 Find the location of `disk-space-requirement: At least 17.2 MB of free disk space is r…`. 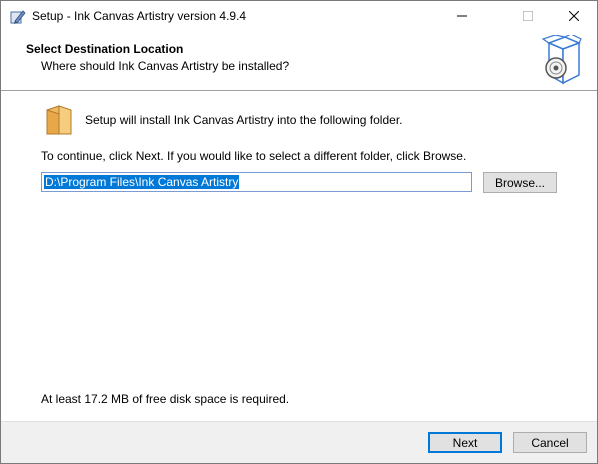

disk-space-requirement: At least 17.2 MB of free disk space is r… is located at coordinates (165, 399).